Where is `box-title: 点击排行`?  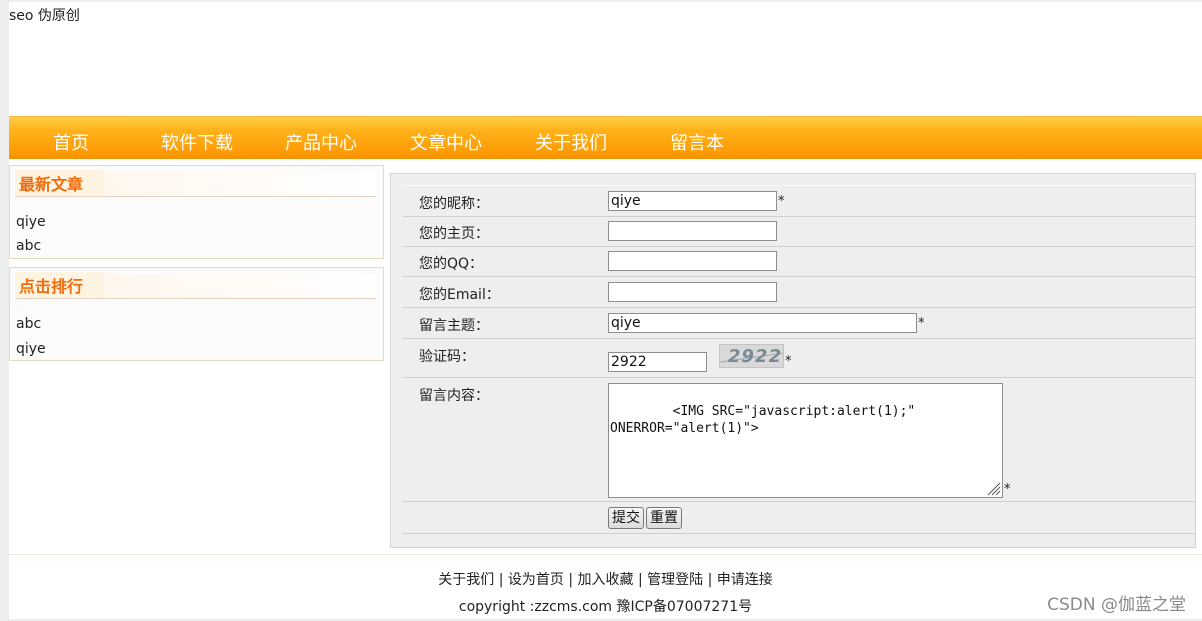
box-title: 点击排行 is located at coordinates (59, 285).